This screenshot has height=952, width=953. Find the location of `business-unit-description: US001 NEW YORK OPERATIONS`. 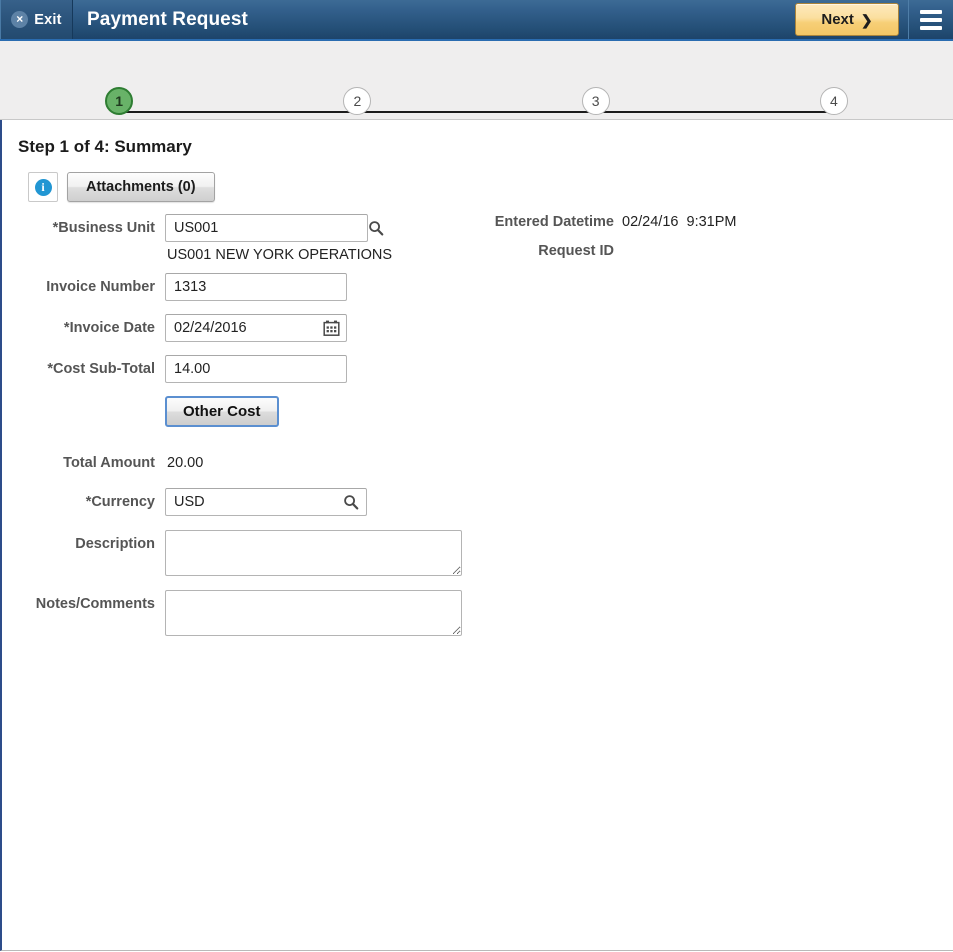

business-unit-description: US001 NEW YORK OPERATIONS is located at coordinates (280, 255).